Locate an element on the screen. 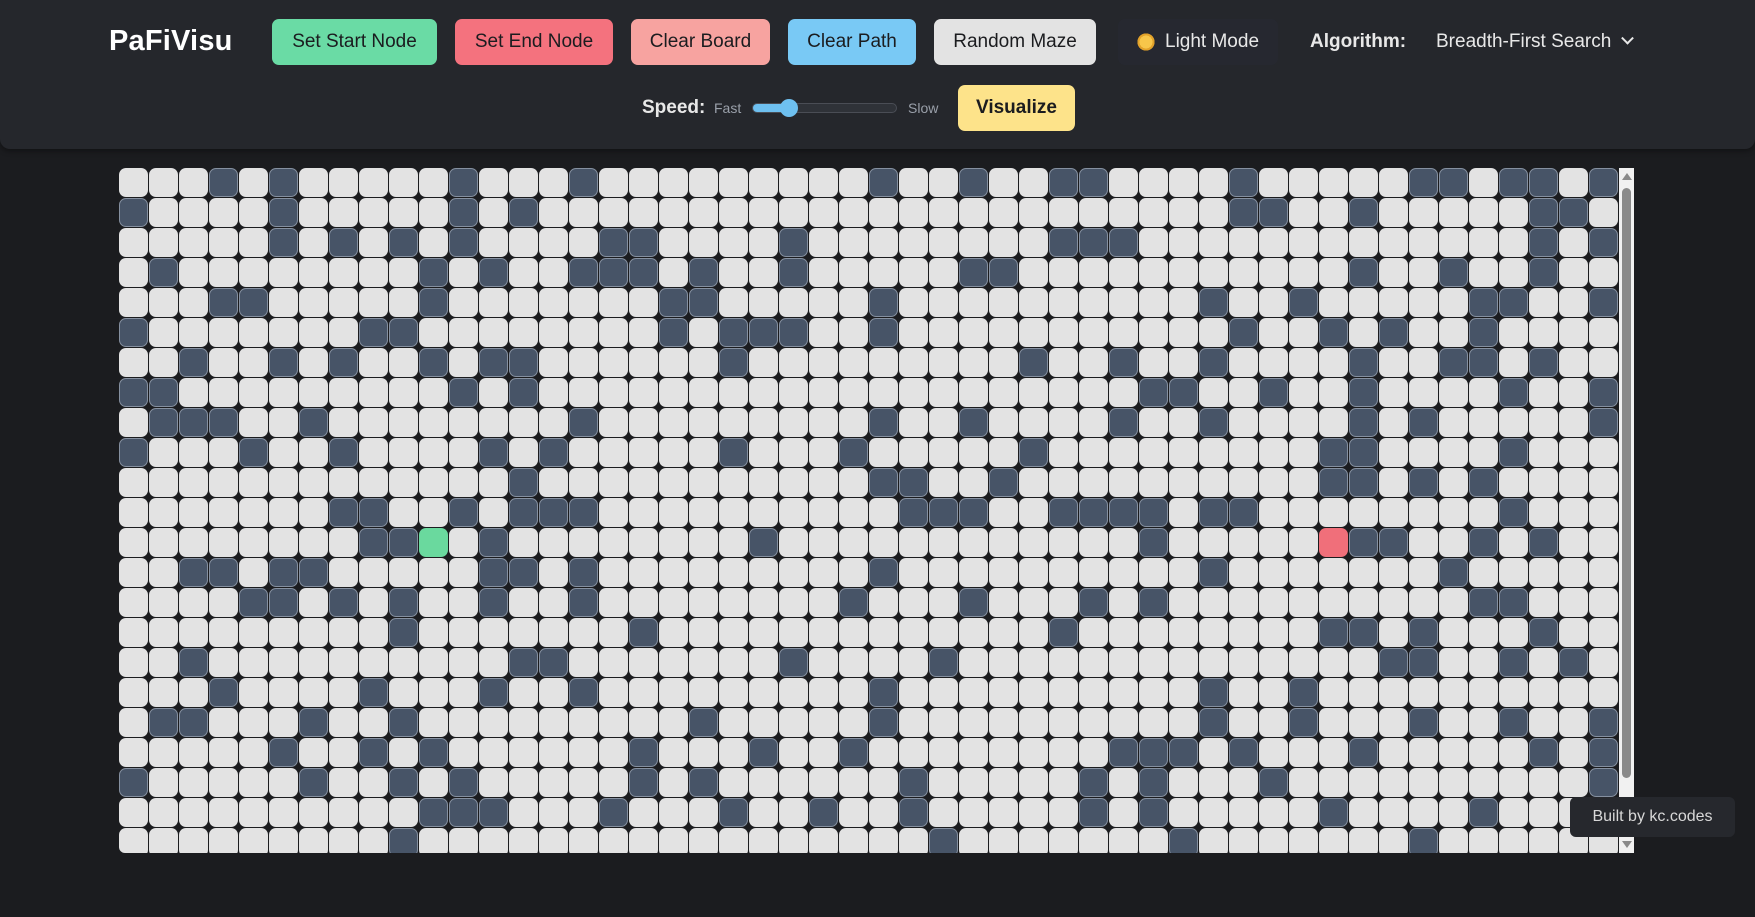 The image size is (1755, 917). start-node is located at coordinates (433, 542).